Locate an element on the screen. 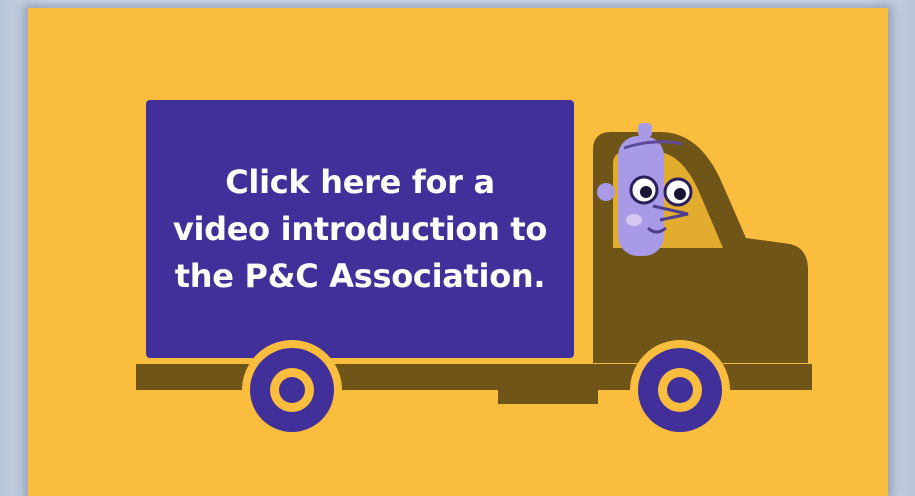 The width and height of the screenshot is (915, 496). front-wheel-icon is located at coordinates (680, 390).